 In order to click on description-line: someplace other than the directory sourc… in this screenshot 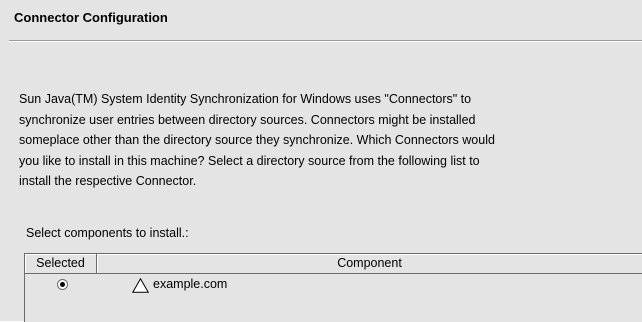, I will do `click(257, 140)`.